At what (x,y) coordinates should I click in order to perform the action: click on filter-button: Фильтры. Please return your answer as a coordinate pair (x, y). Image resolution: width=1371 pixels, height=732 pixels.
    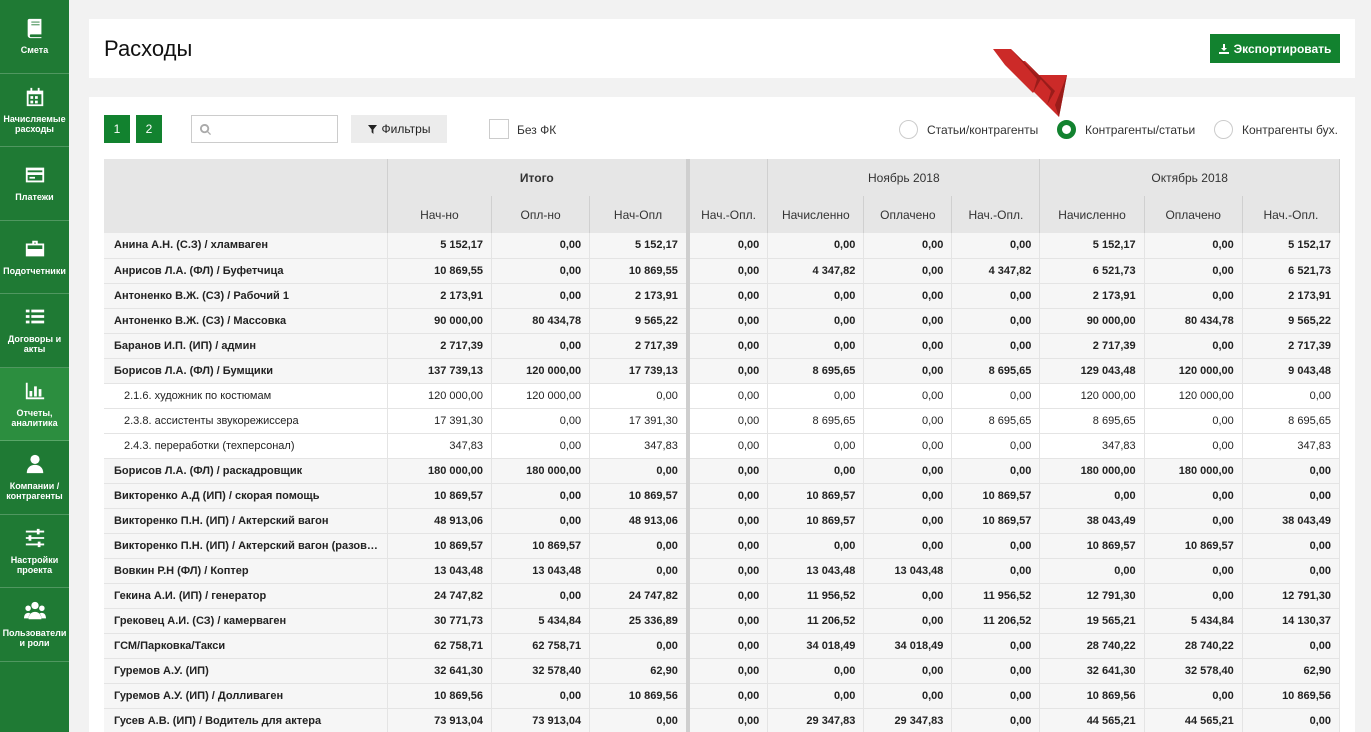
    Looking at the image, I should click on (399, 129).